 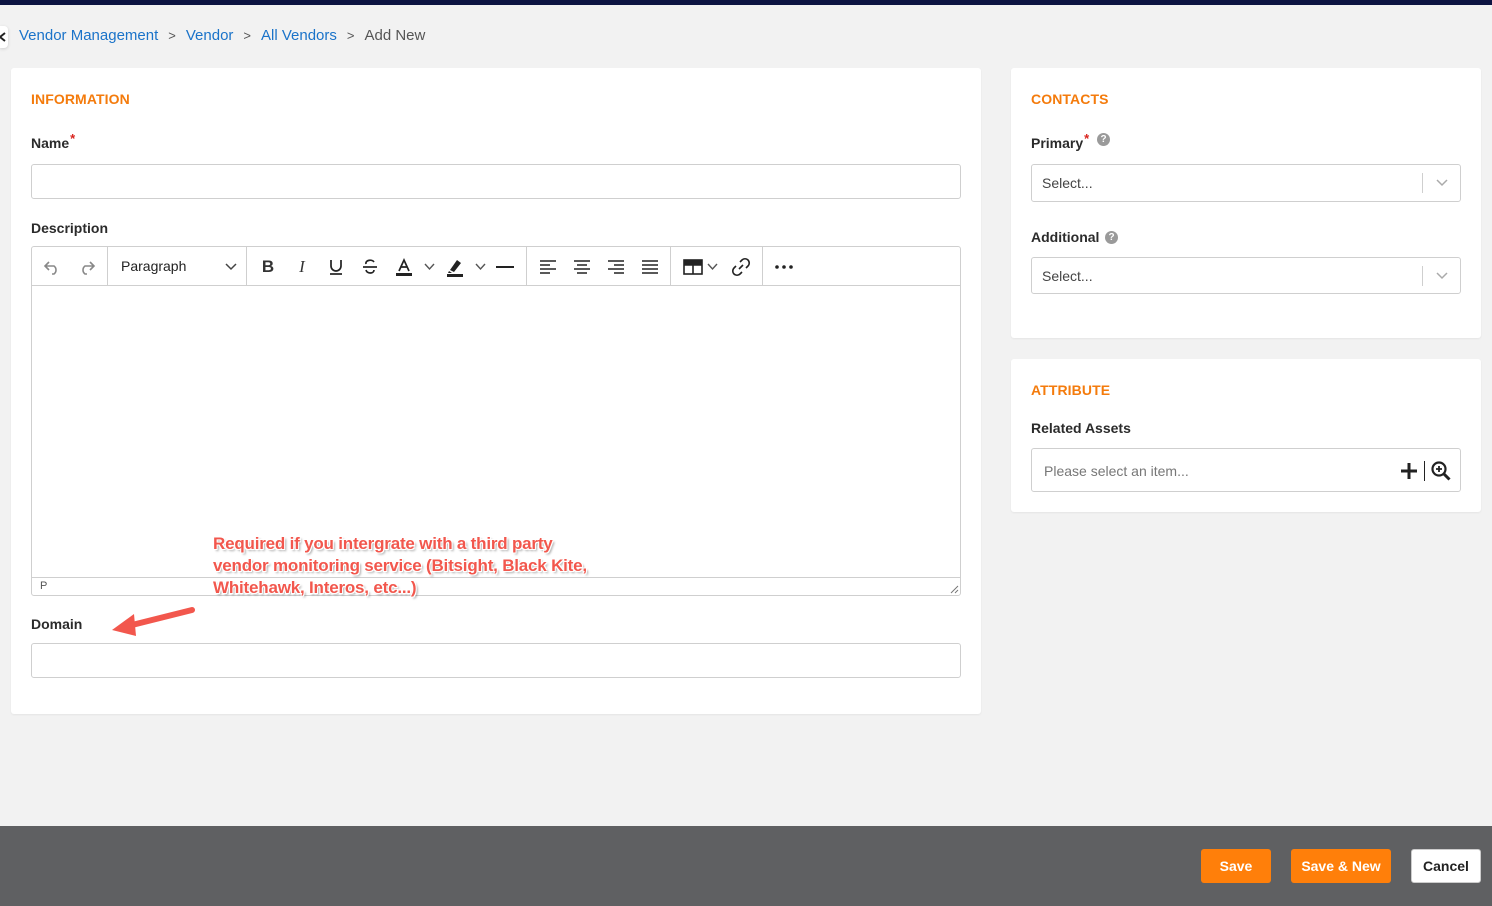 What do you see at coordinates (70, 266) in the screenshot?
I see `history-group` at bounding box center [70, 266].